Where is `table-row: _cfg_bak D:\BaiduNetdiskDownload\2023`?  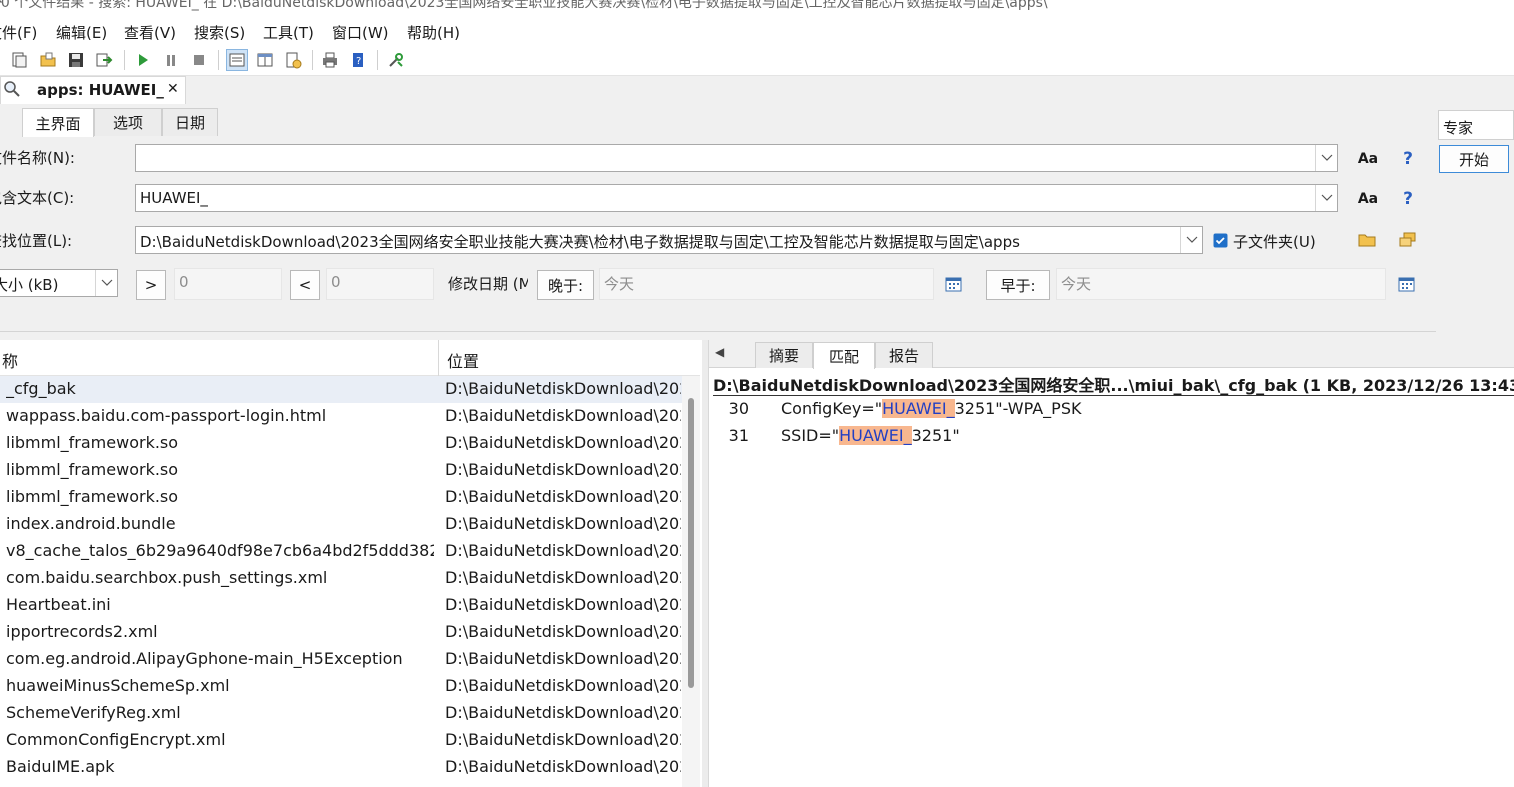
table-row: _cfg_bak D:\BaiduNetdiskDownload\2023 is located at coordinates (341, 389).